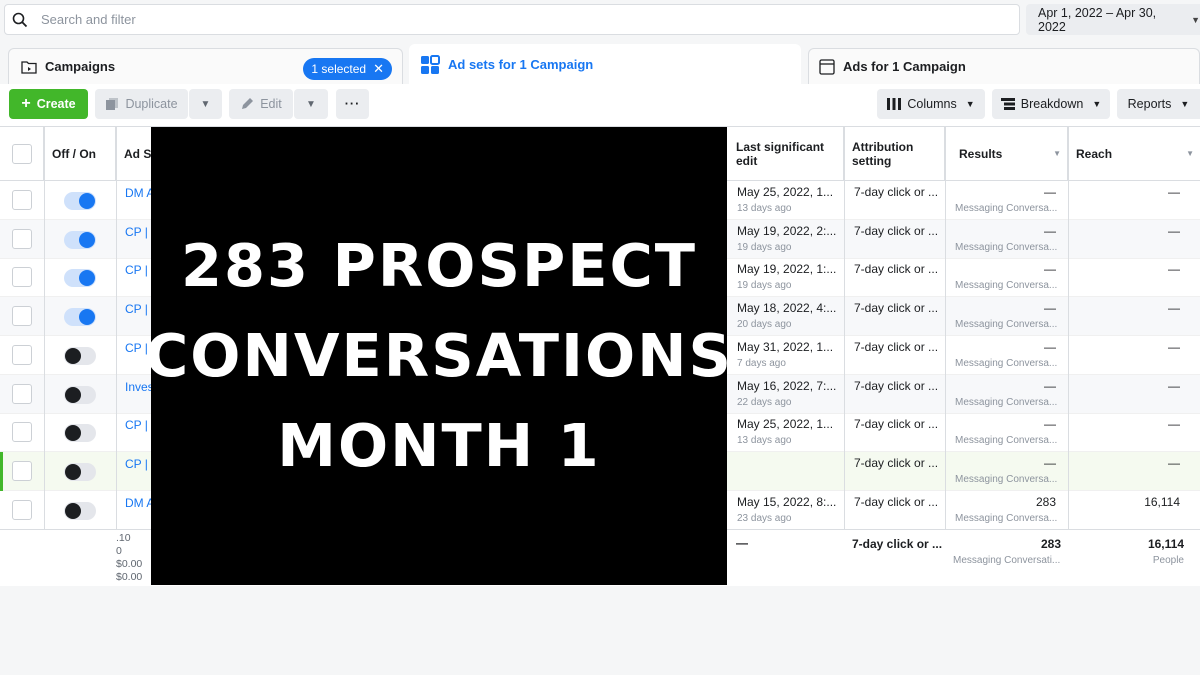 This screenshot has width=1200, height=675. I want to click on breakdown-label: Breakdown, so click(1052, 104).